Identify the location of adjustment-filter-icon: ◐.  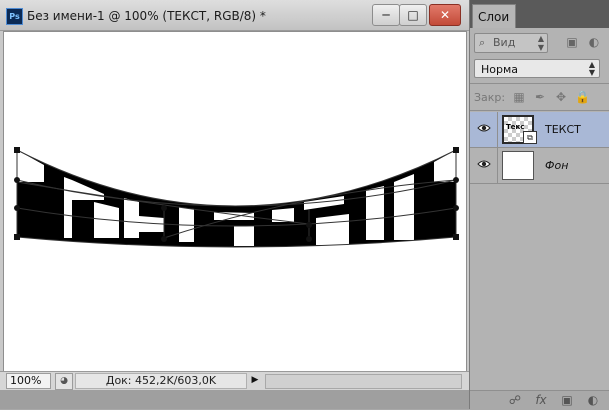
(594, 42).